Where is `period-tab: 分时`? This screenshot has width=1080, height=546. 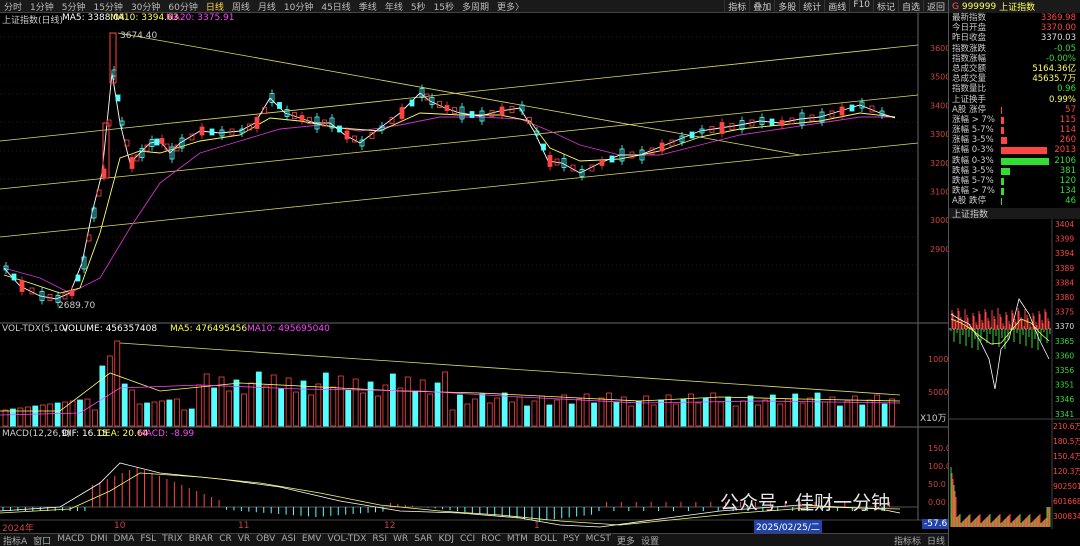
period-tab: 分时 is located at coordinates (13, 6).